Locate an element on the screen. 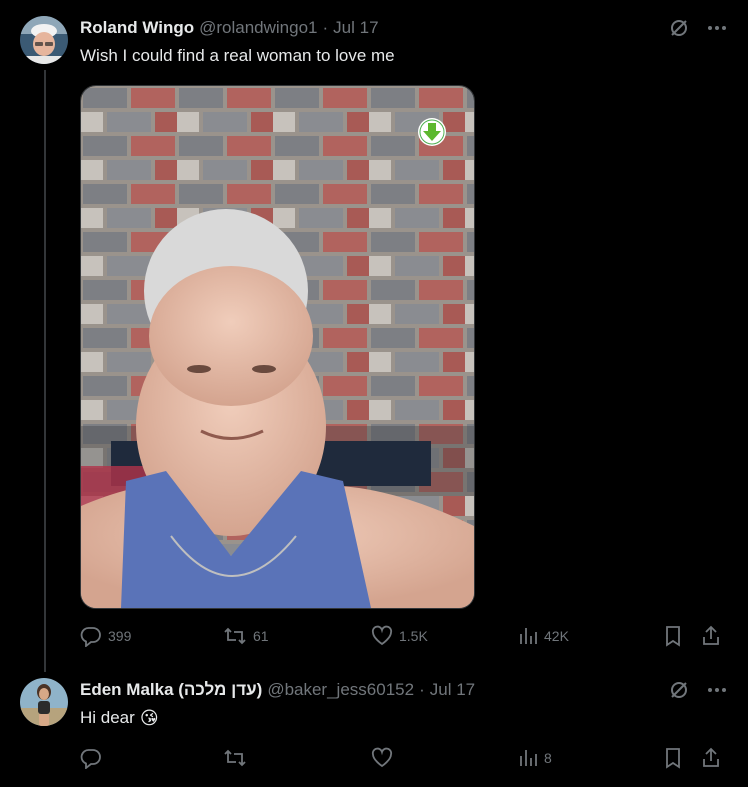  tweet-header: Roland Wingo @rolandwingo1 · Jul 17 is located at coordinates (229, 28).